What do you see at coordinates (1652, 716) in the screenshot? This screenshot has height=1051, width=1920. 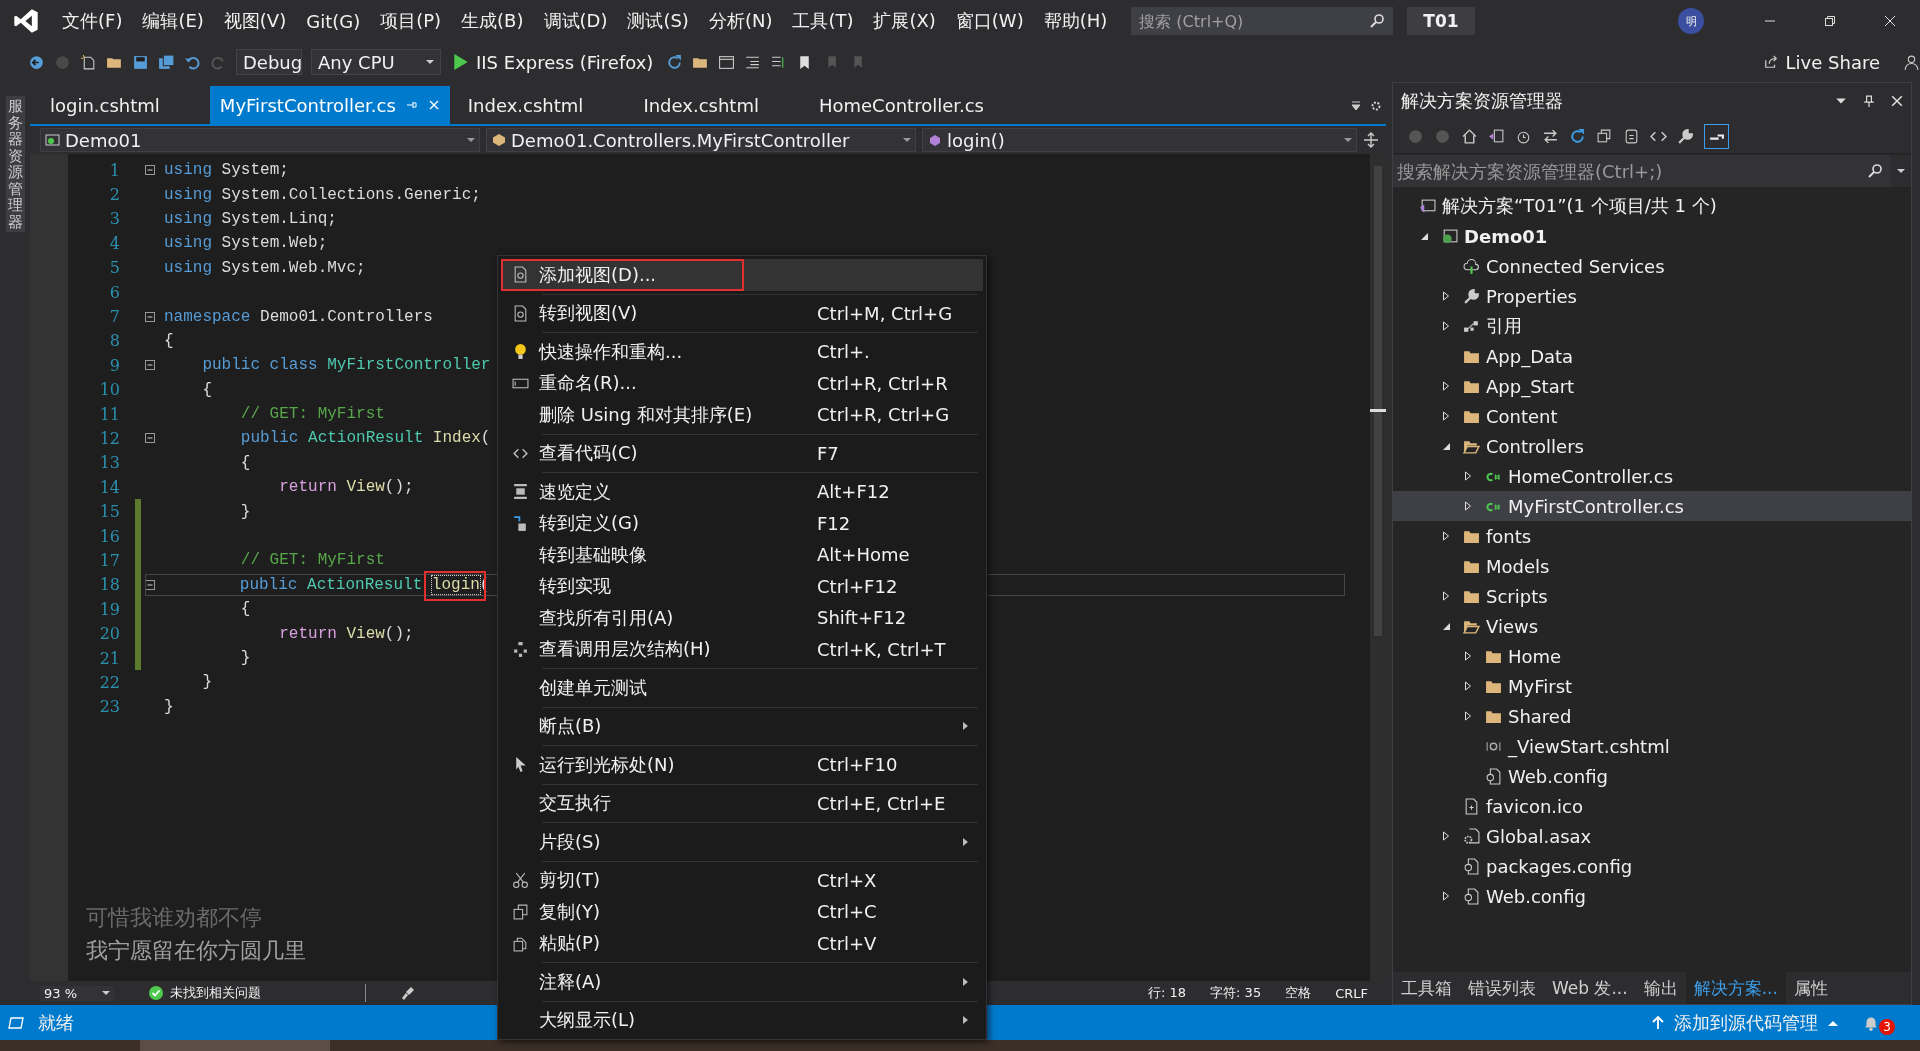 I see `tree-item: Shared` at bounding box center [1652, 716].